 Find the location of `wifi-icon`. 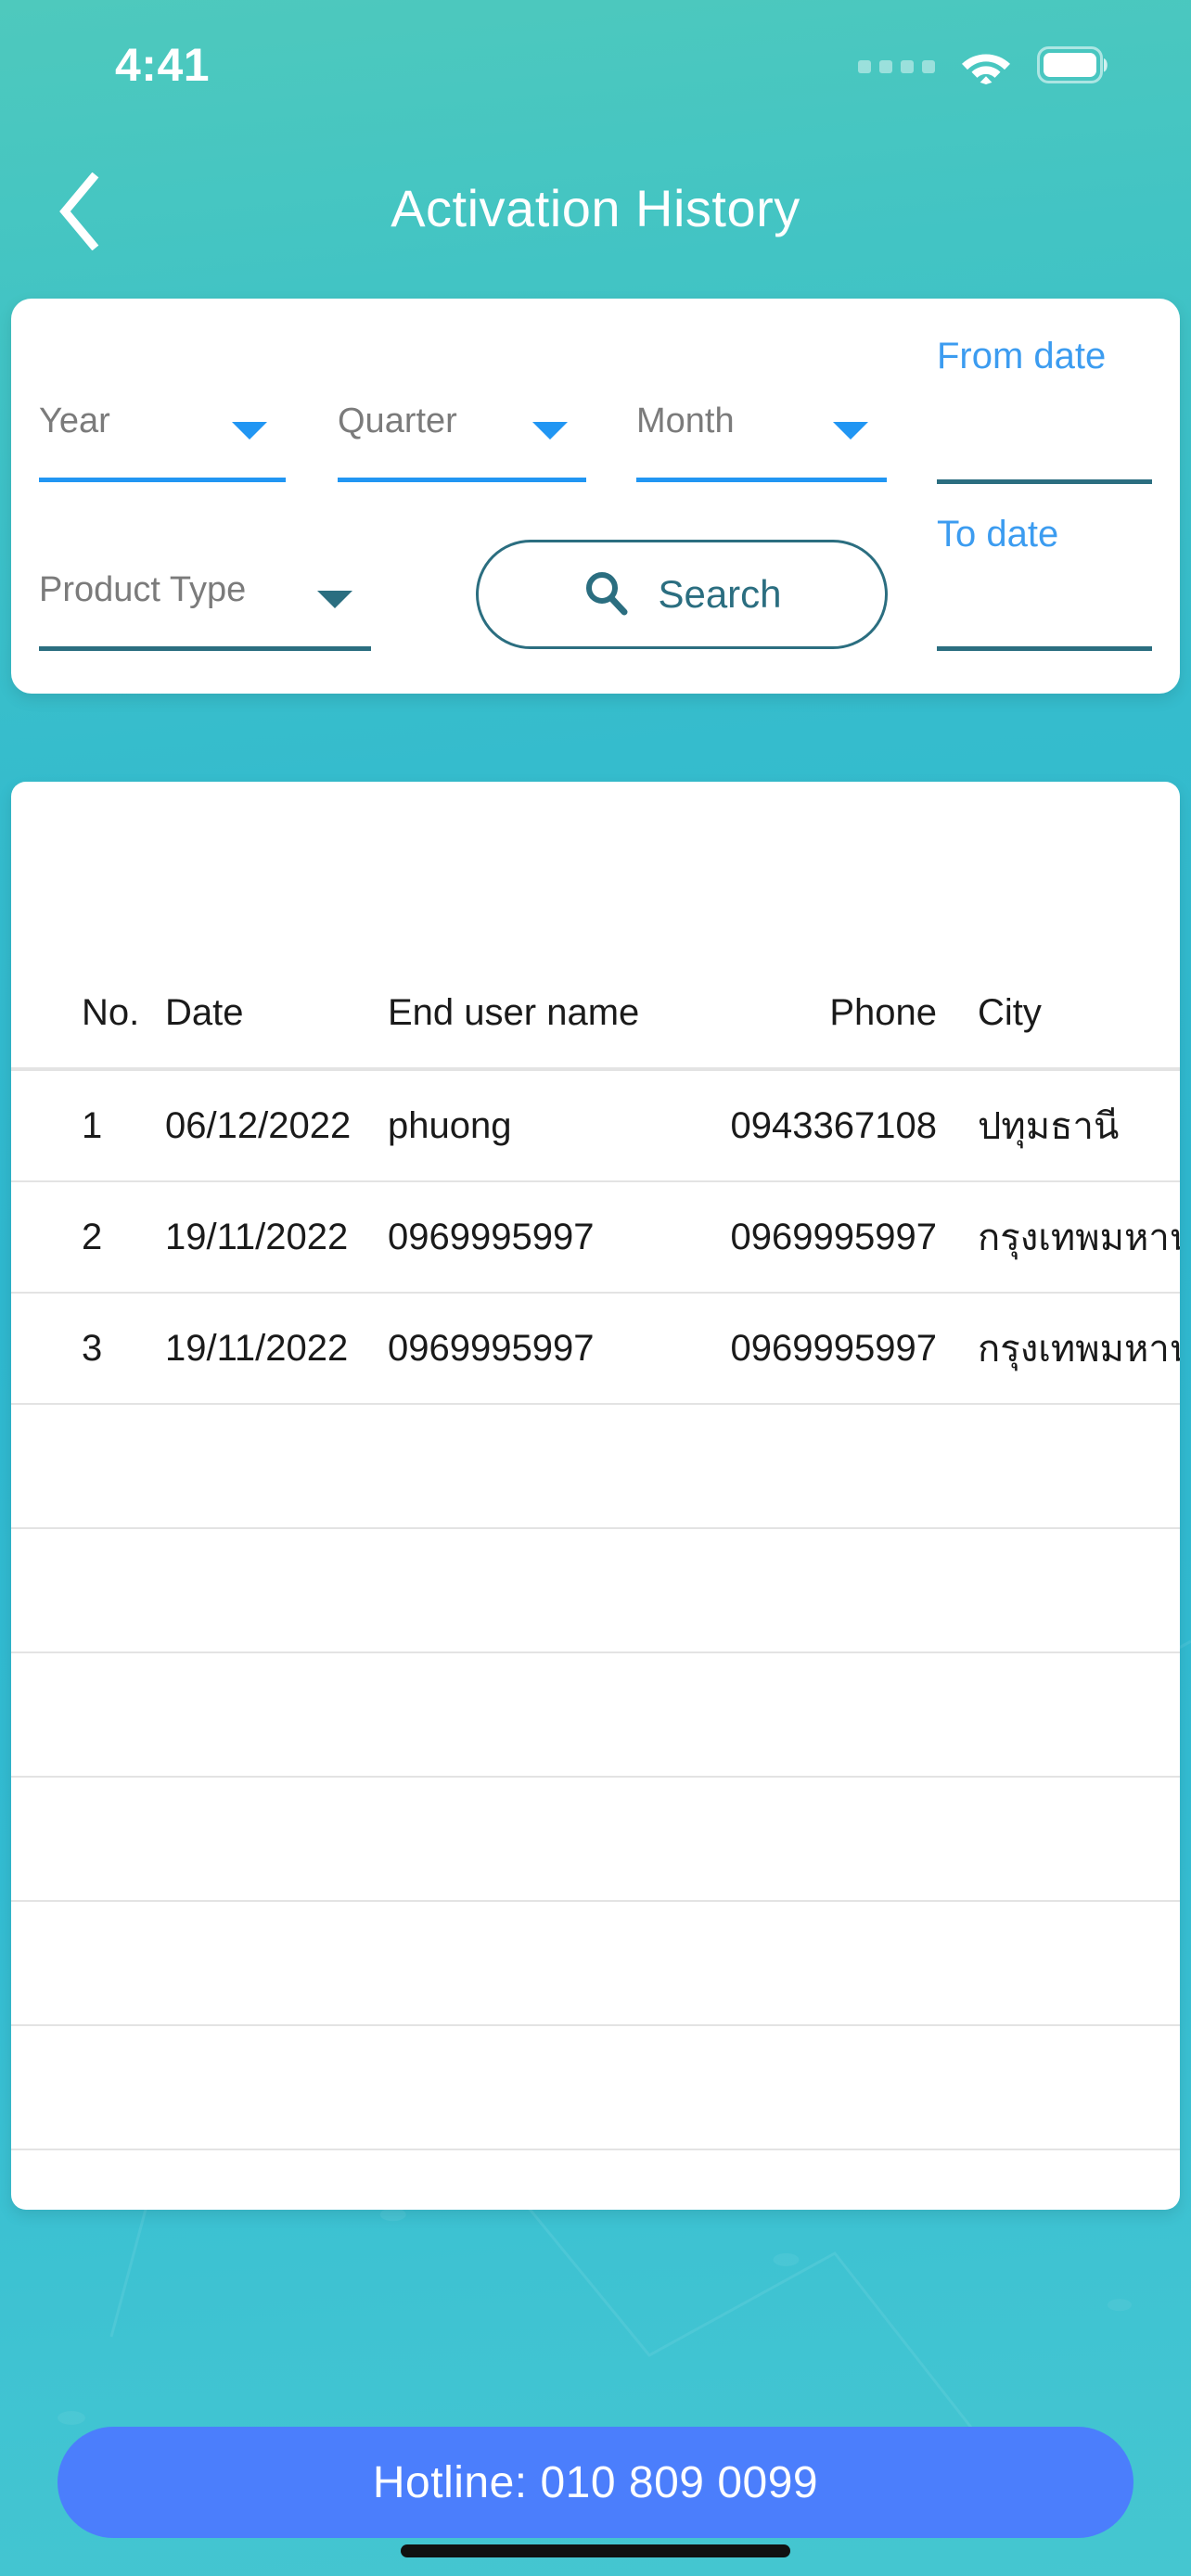

wifi-icon is located at coordinates (986, 67).